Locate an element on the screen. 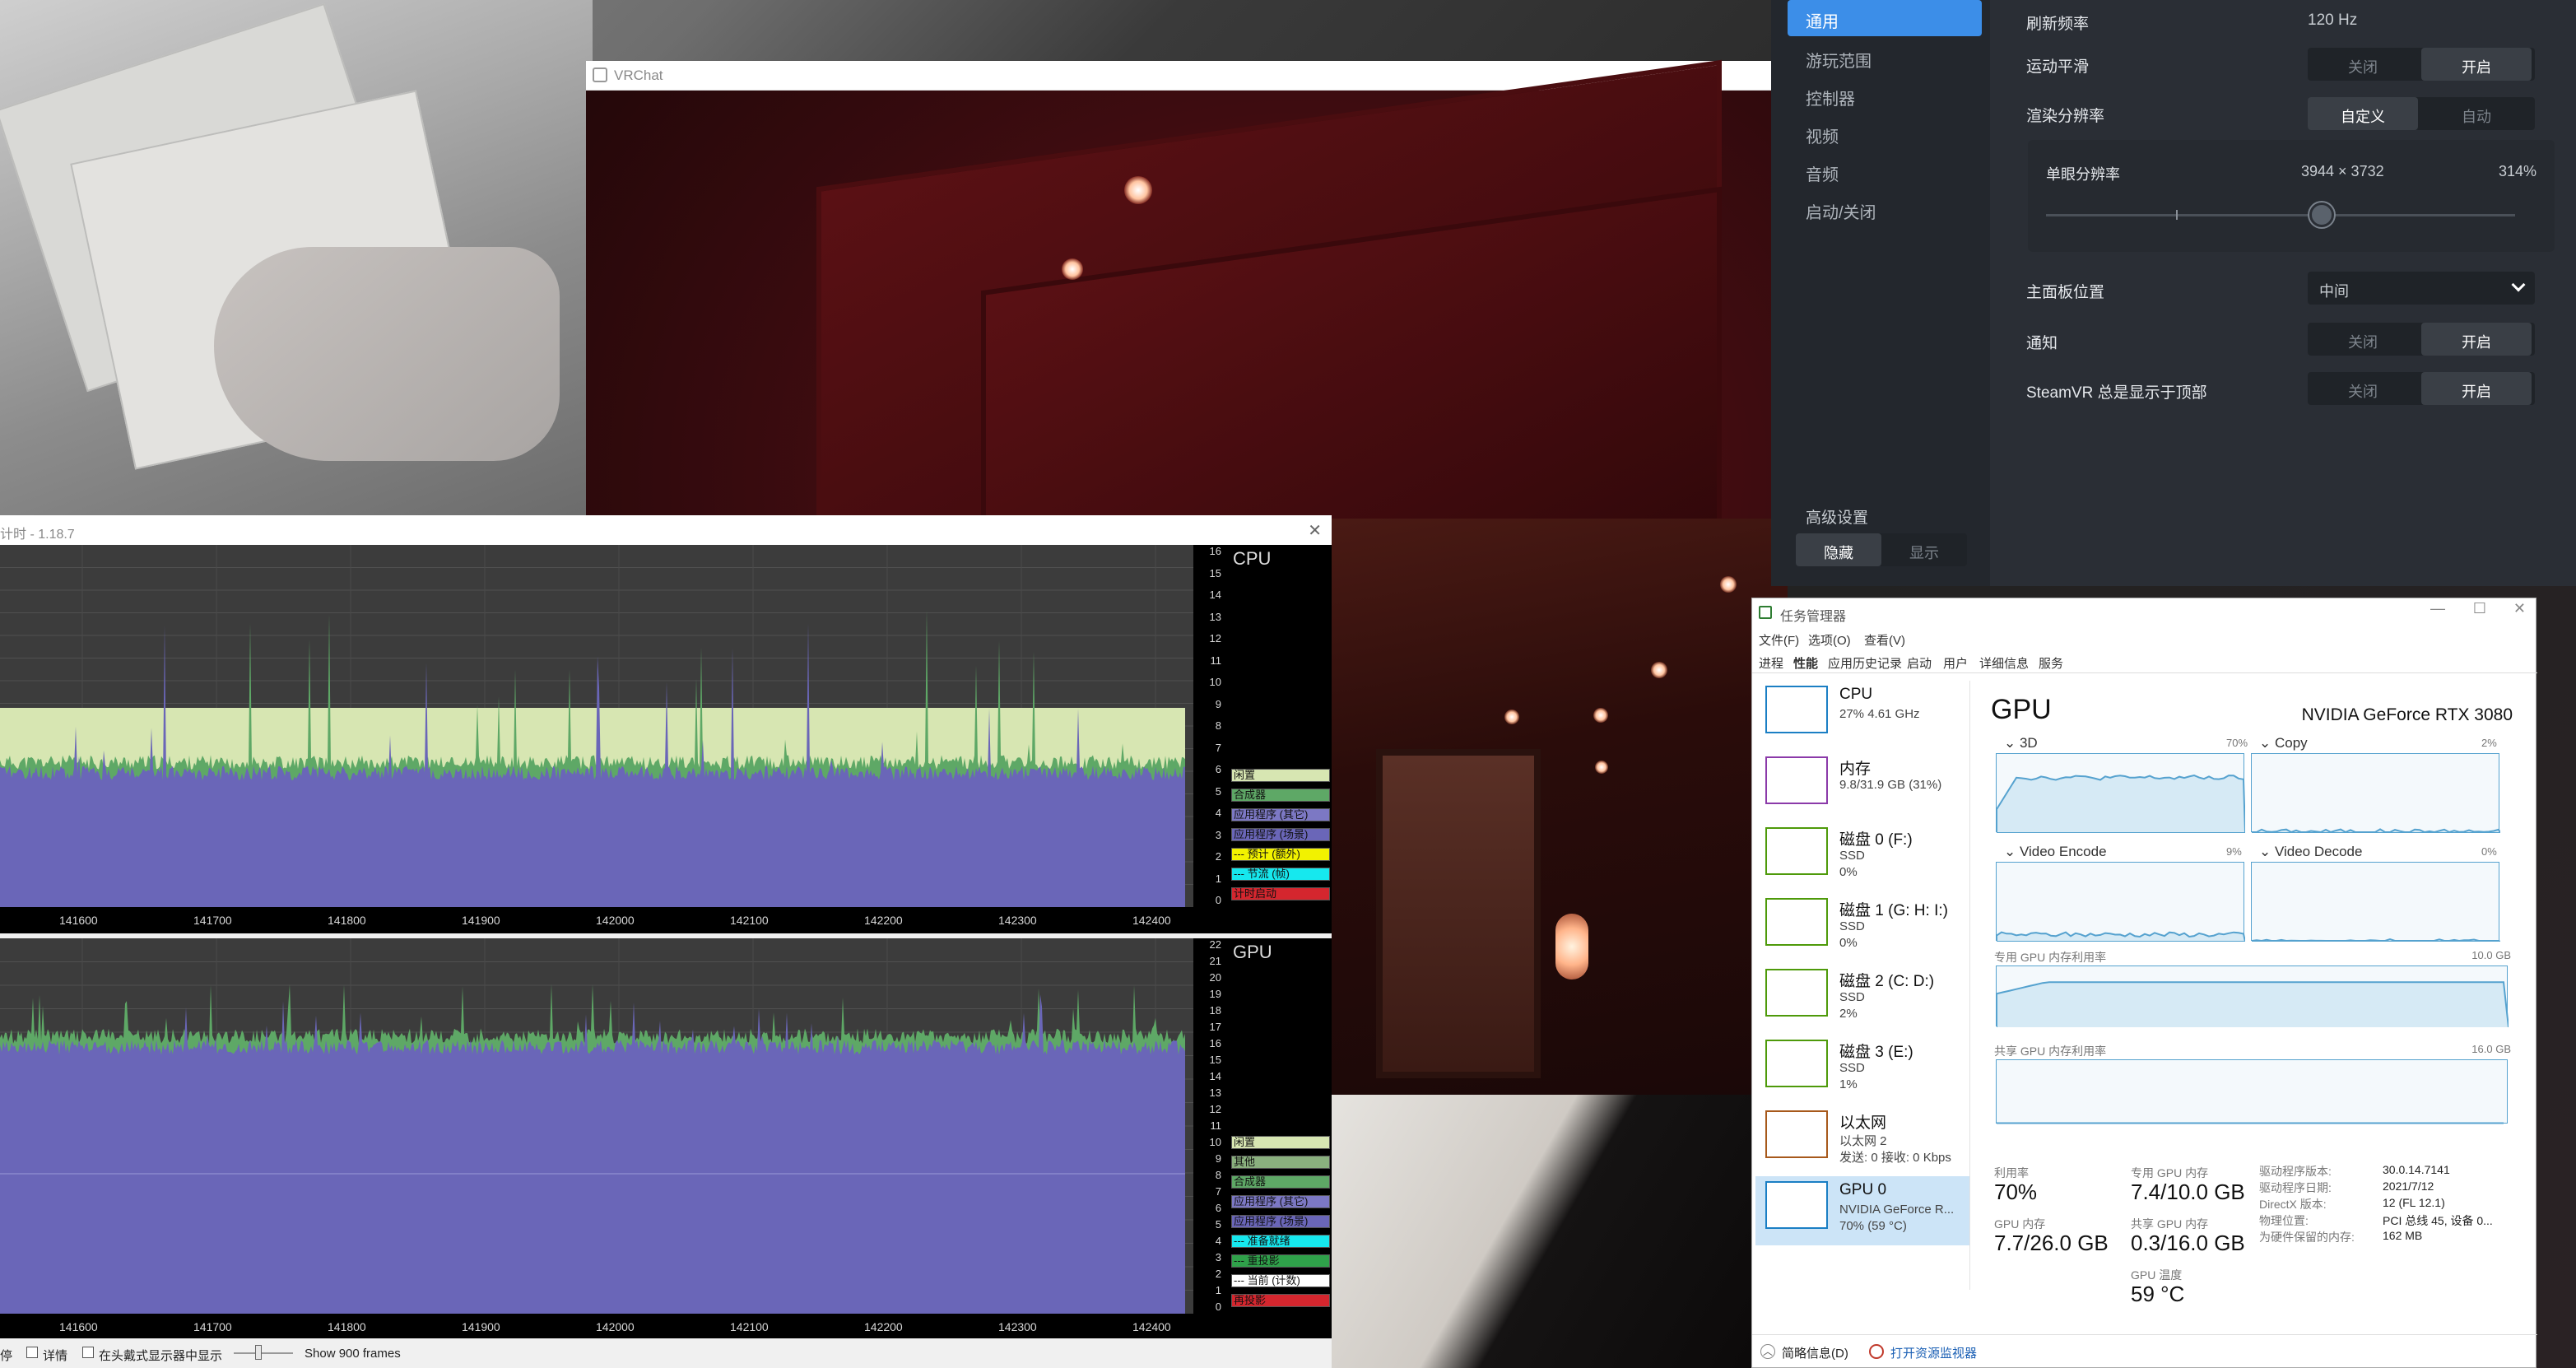 The width and height of the screenshot is (2576, 1368). legend-entry: 其他 is located at coordinates (1280, 1162).